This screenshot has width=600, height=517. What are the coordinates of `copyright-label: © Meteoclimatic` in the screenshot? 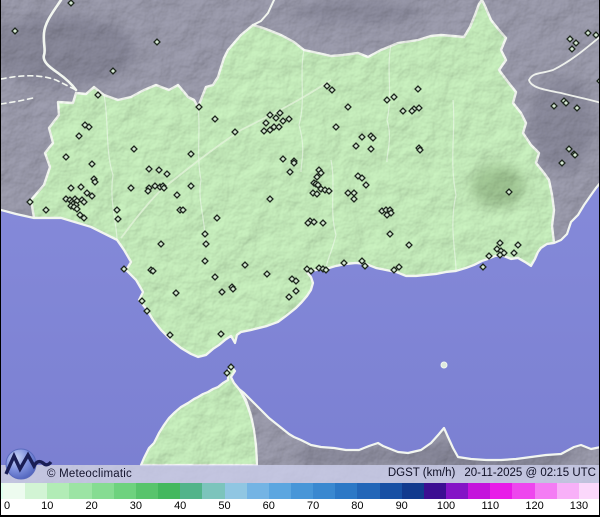 It's located at (89, 474).